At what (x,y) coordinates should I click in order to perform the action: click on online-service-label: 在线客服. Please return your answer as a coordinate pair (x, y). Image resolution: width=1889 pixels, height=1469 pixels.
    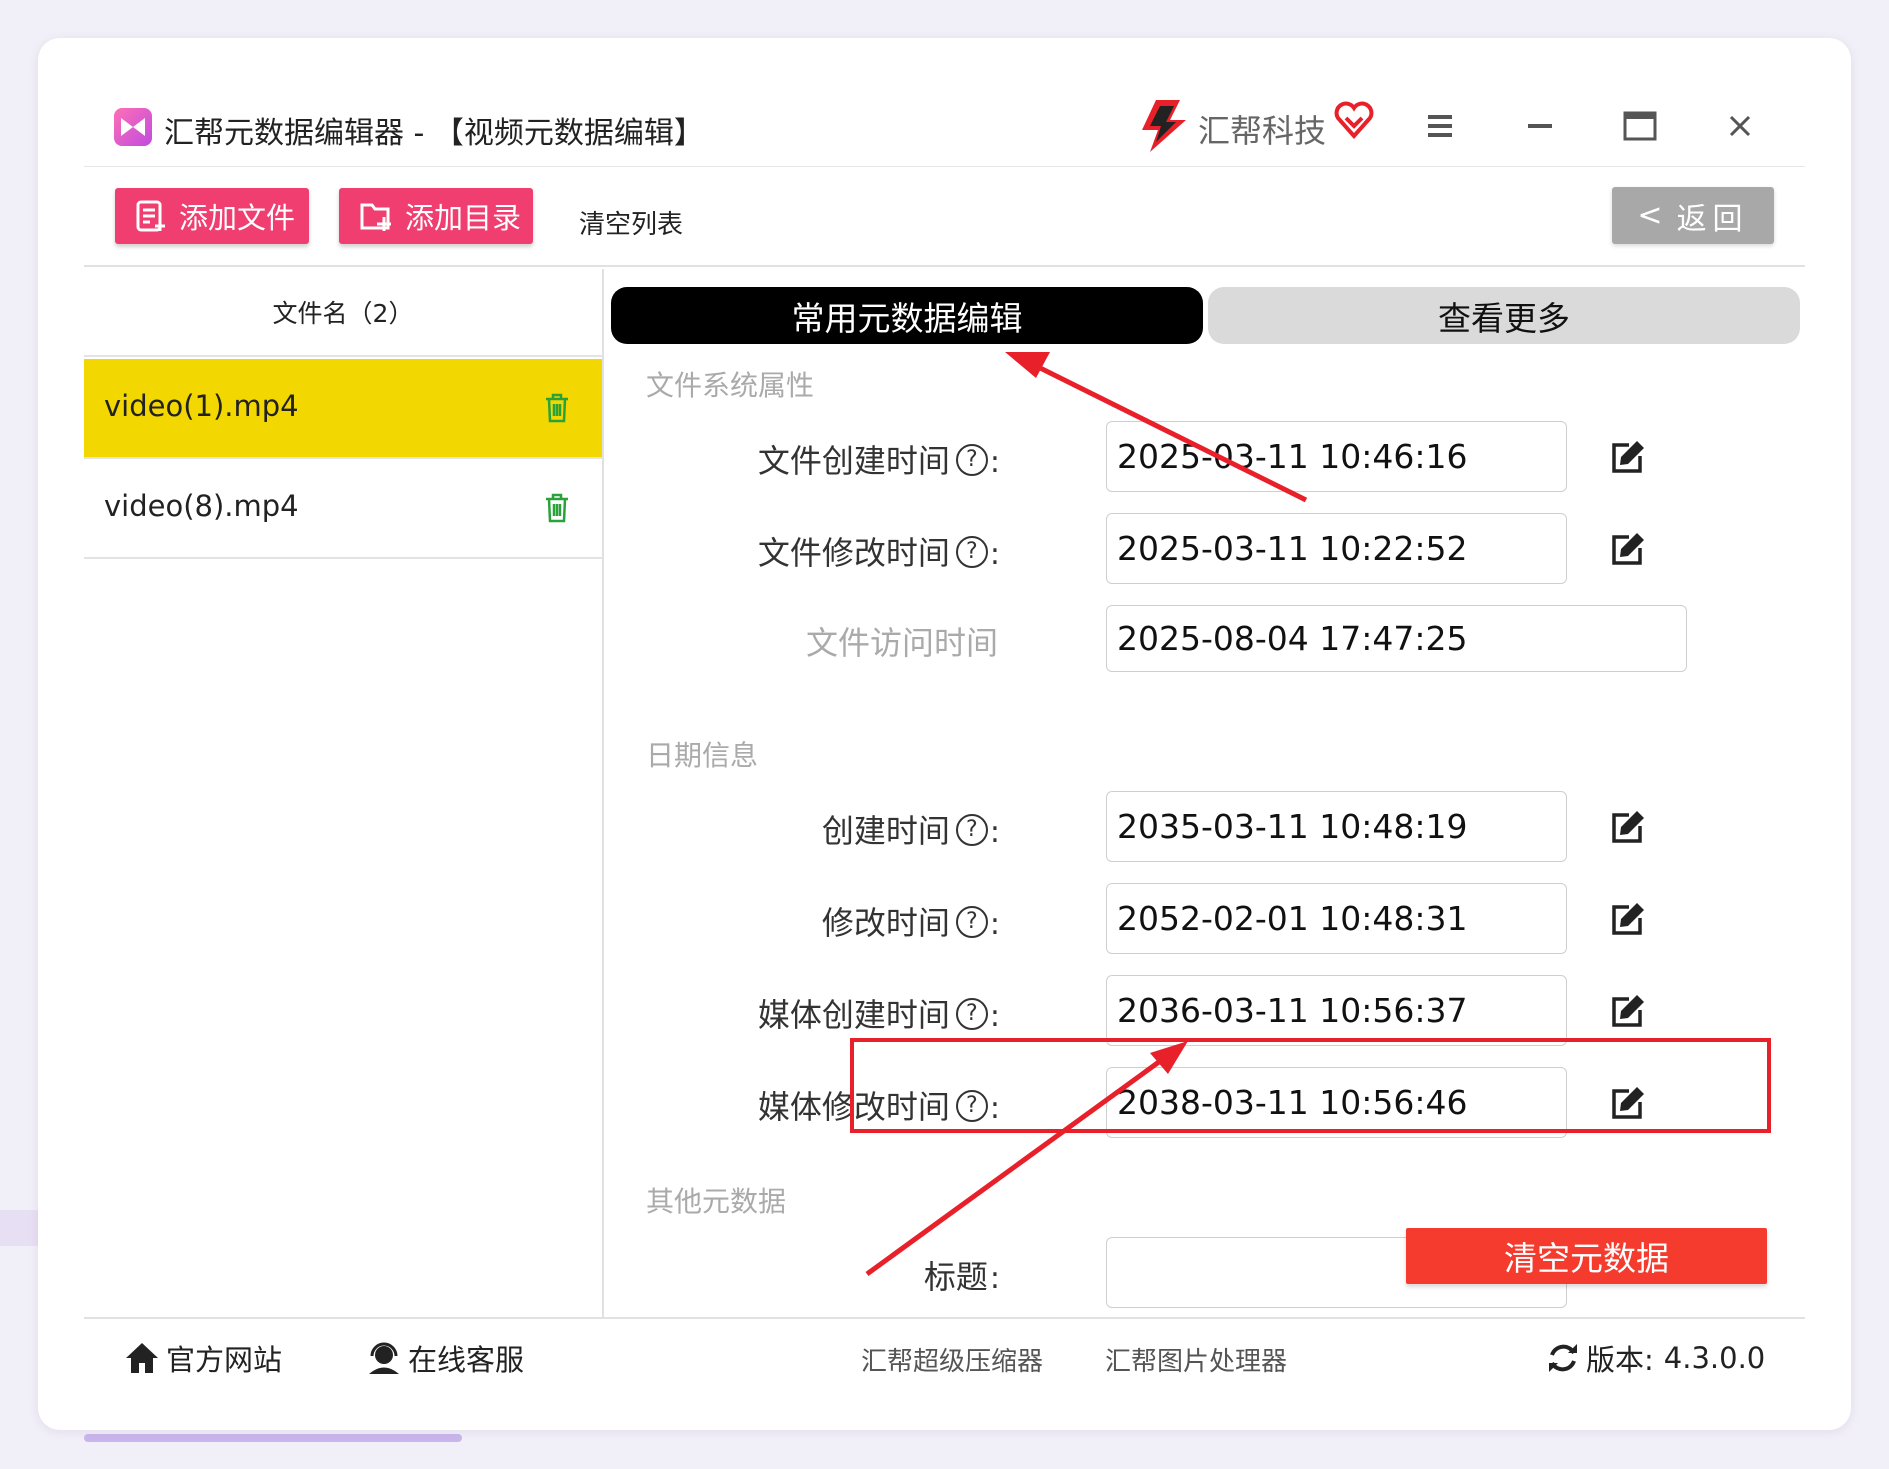
    Looking at the image, I should click on (466, 1360).